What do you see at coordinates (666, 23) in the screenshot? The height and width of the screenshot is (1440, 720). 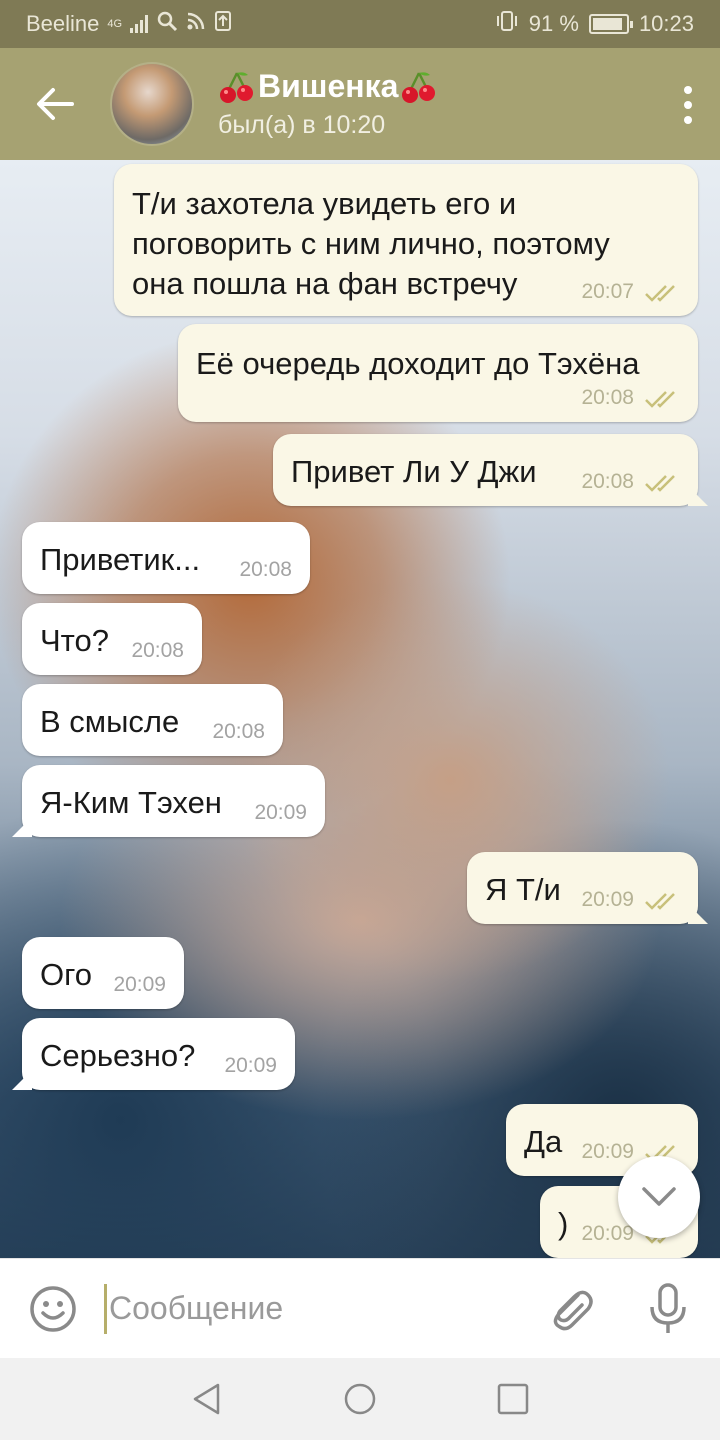 I see `clock: 10:23` at bounding box center [666, 23].